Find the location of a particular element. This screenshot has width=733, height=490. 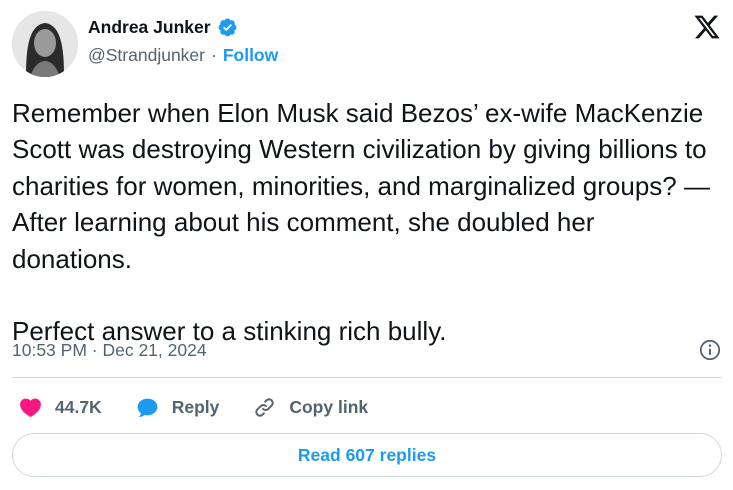

like-count: 44.7K is located at coordinates (78, 406).